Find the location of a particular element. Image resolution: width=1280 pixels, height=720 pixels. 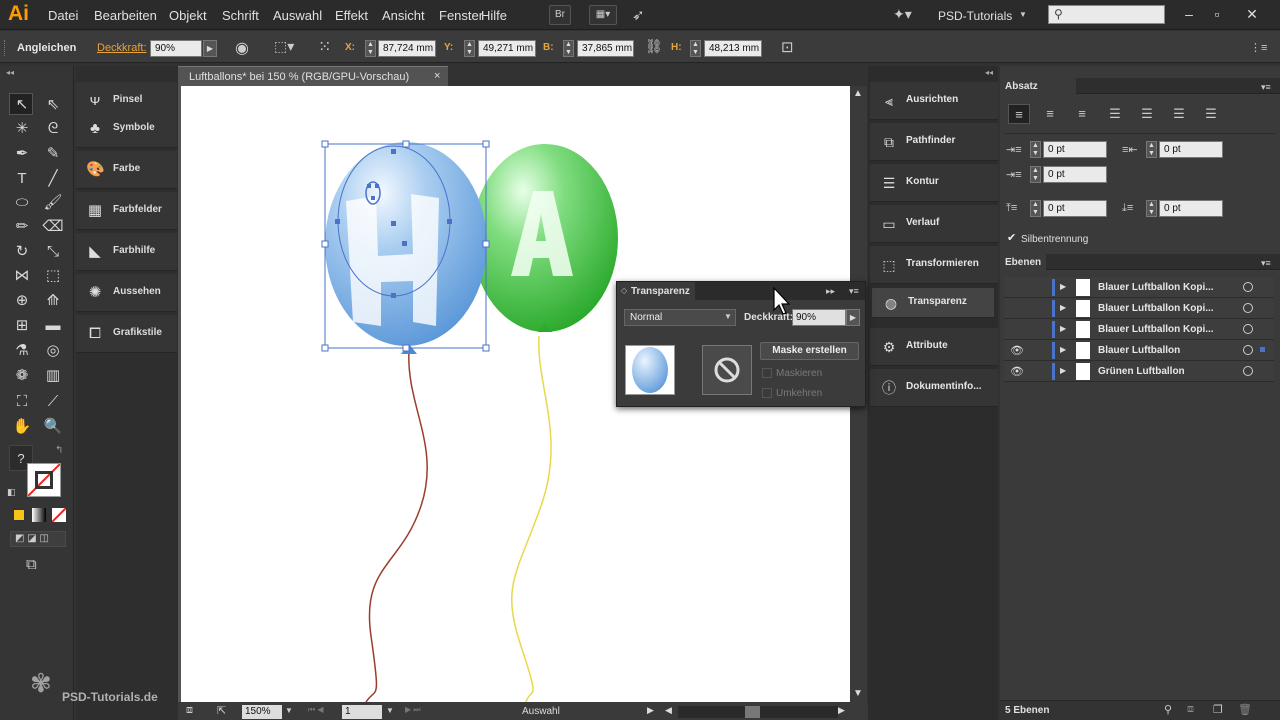

panel-menu-icon: ⋮≡ is located at coordinates (1258, 47).